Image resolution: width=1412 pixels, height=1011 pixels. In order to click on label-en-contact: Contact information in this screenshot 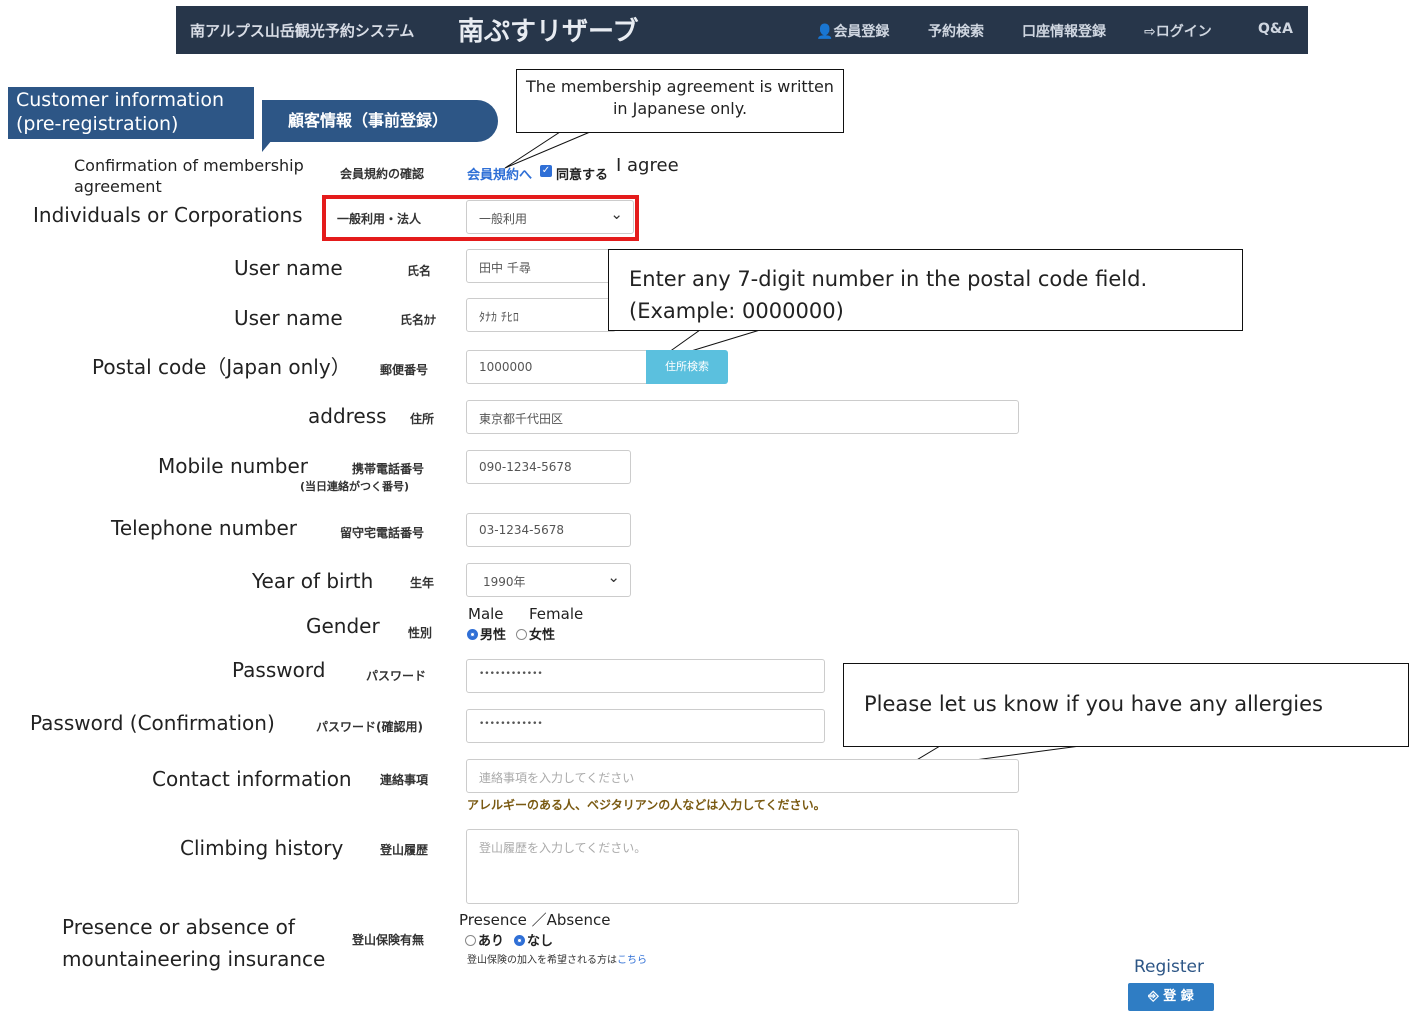, I will do `click(252, 779)`.